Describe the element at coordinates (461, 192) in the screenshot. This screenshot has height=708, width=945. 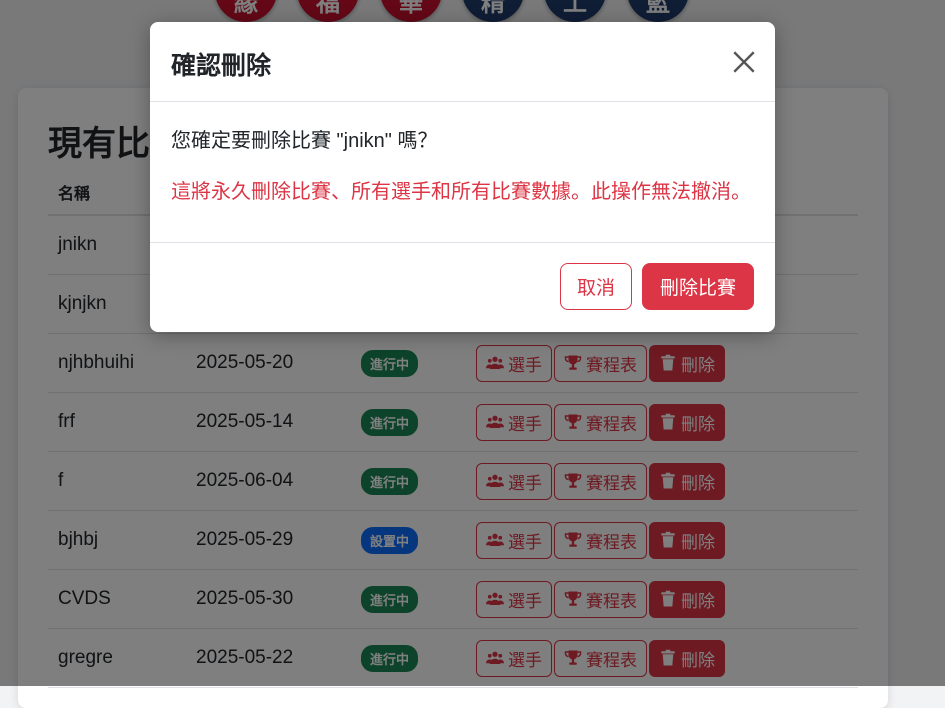
I see `warning-message: 這將永久刪除比賽、所有選手和所有比賽數據。此操作無法撤消。` at that location.